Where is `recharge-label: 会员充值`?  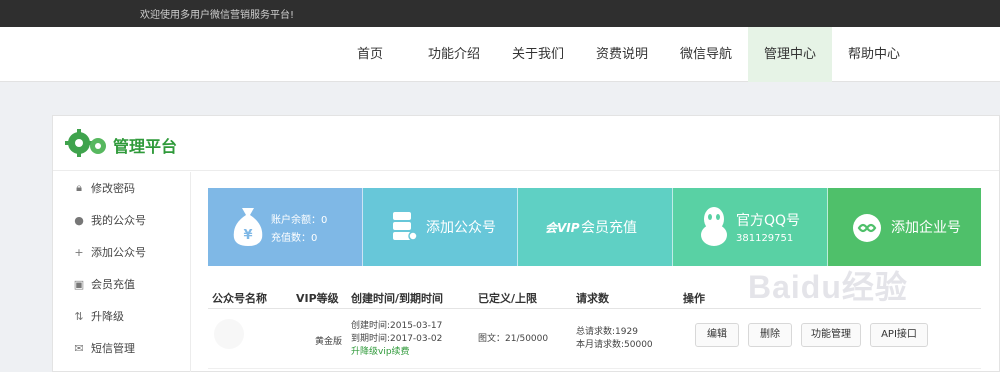 recharge-label: 会员充值 is located at coordinates (609, 228).